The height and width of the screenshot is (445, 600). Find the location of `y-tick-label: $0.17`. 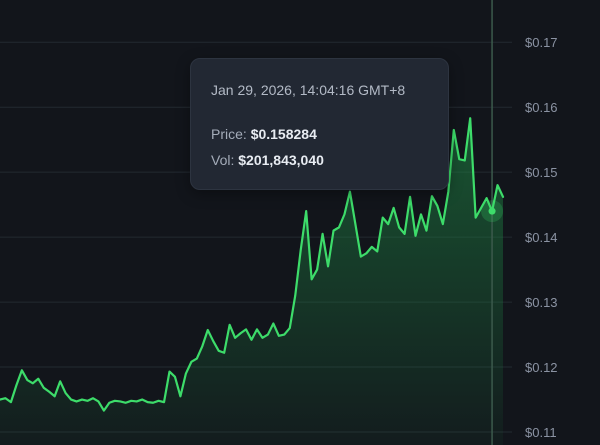

y-tick-label: $0.17 is located at coordinates (541, 42).